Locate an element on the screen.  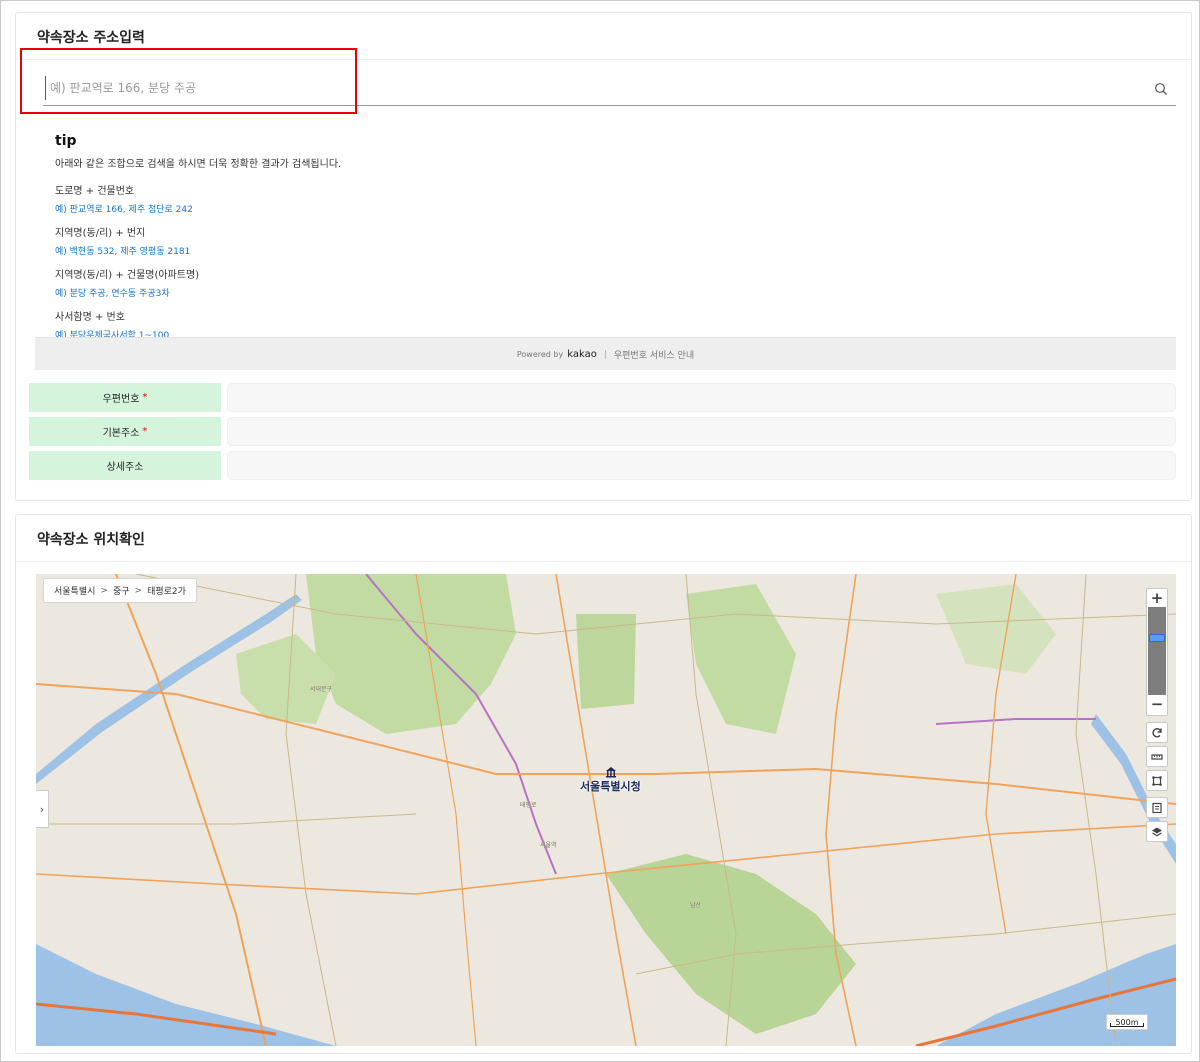
powered-by-prefix: Powered by is located at coordinates (540, 354).